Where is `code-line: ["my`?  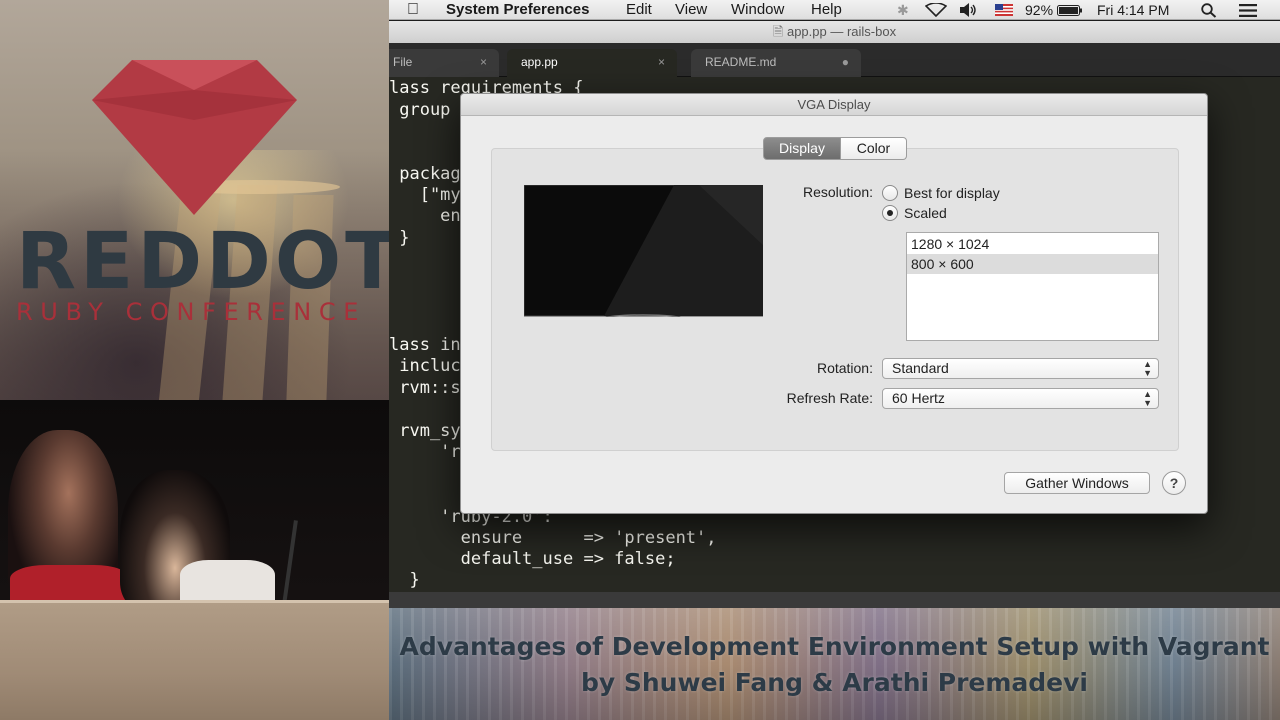
code-line: ["my is located at coordinates (425, 195).